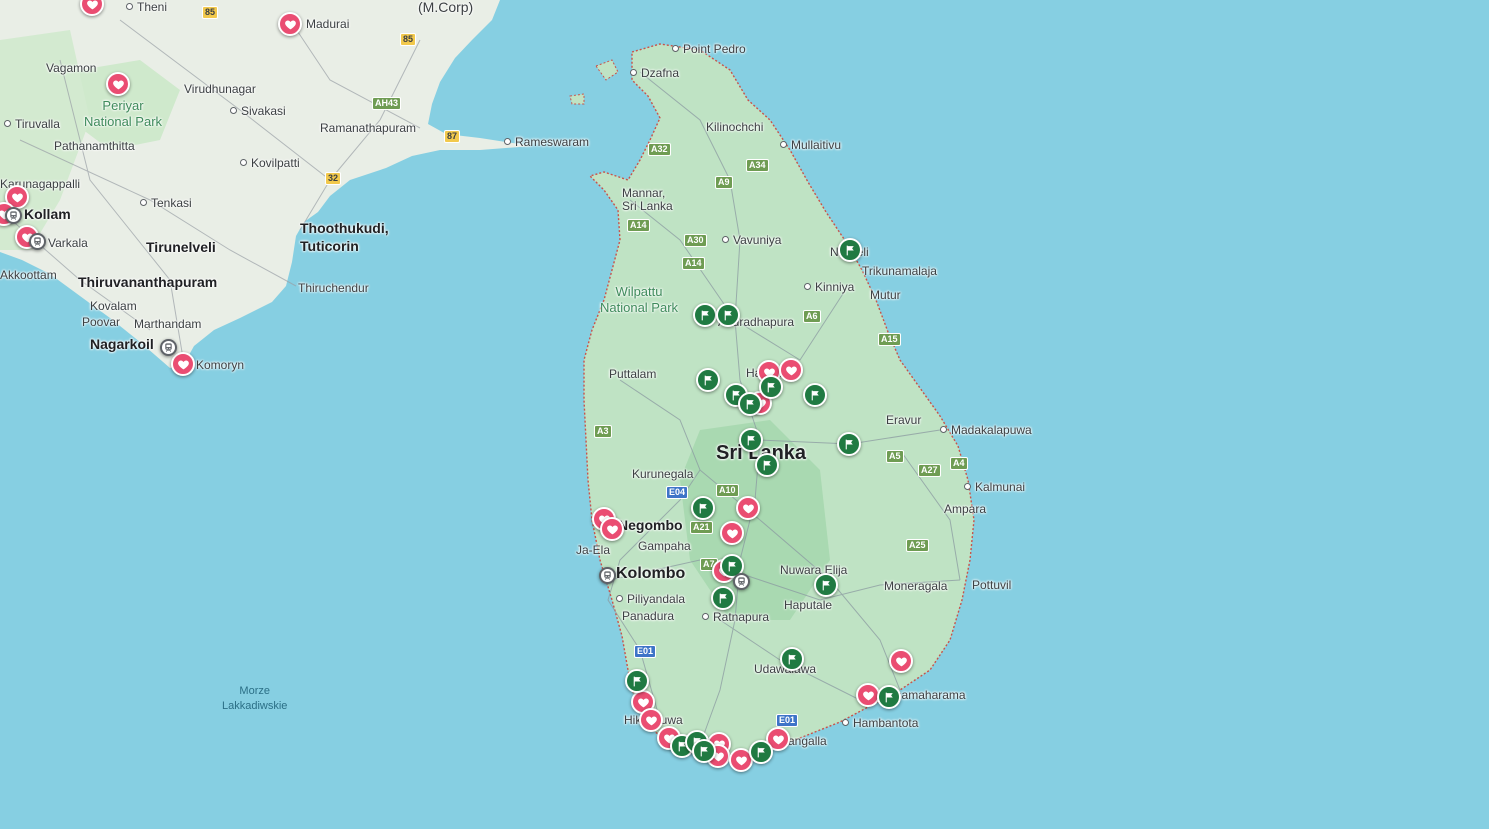 This screenshot has height=829, width=1489. What do you see at coordinates (959, 463) in the screenshot?
I see `road-shield: A4` at bounding box center [959, 463].